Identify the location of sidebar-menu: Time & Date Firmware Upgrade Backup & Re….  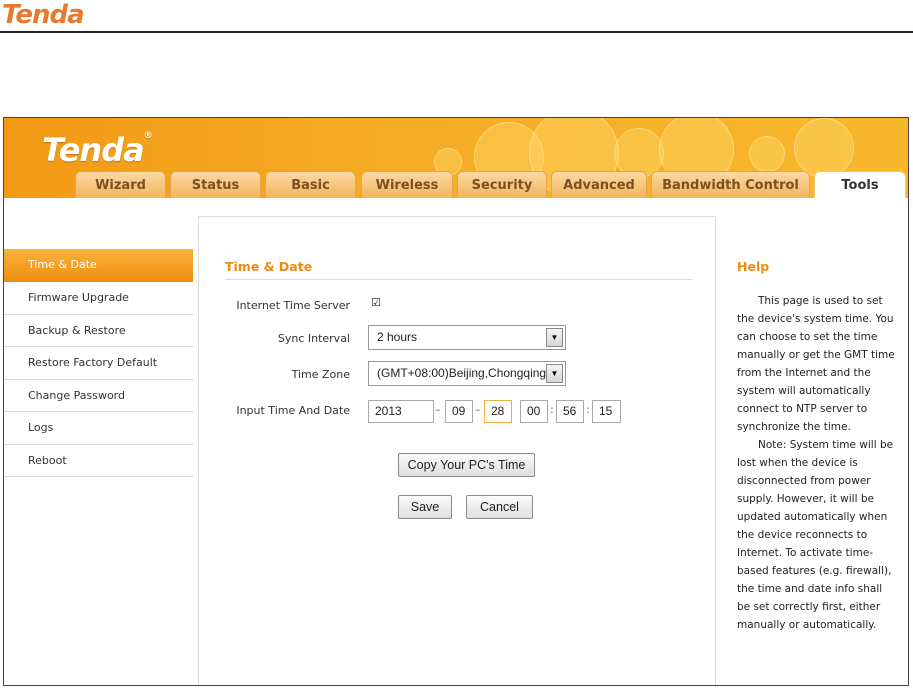
(98, 363).